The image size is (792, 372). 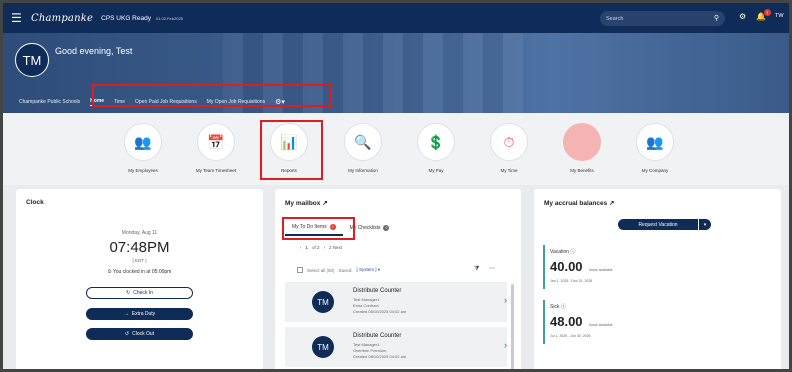 I want to click on company-people-icon: 👥, so click(x=655, y=142).